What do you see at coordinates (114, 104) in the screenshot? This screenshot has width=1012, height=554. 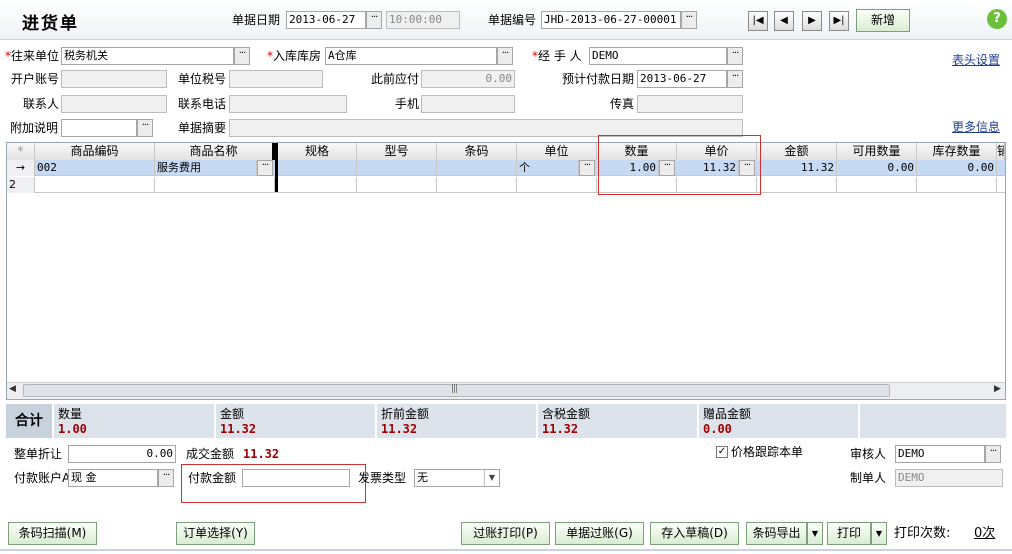 I see `contact-field` at bounding box center [114, 104].